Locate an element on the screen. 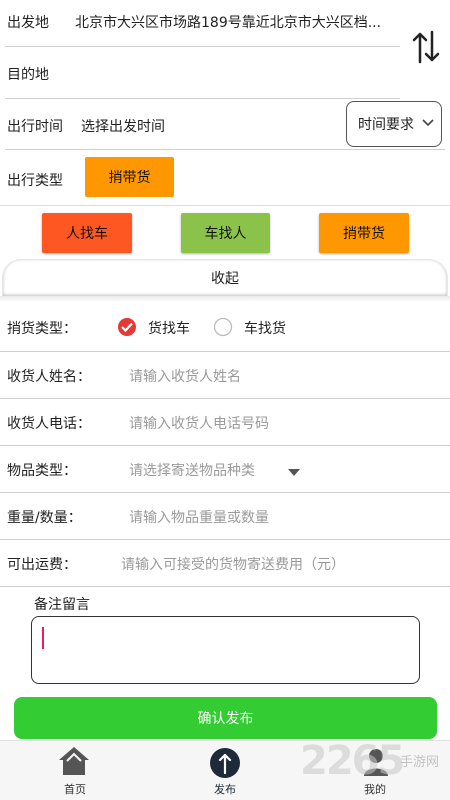 The width and height of the screenshot is (450, 800). remark-label: 备注留言 is located at coordinates (62, 605).